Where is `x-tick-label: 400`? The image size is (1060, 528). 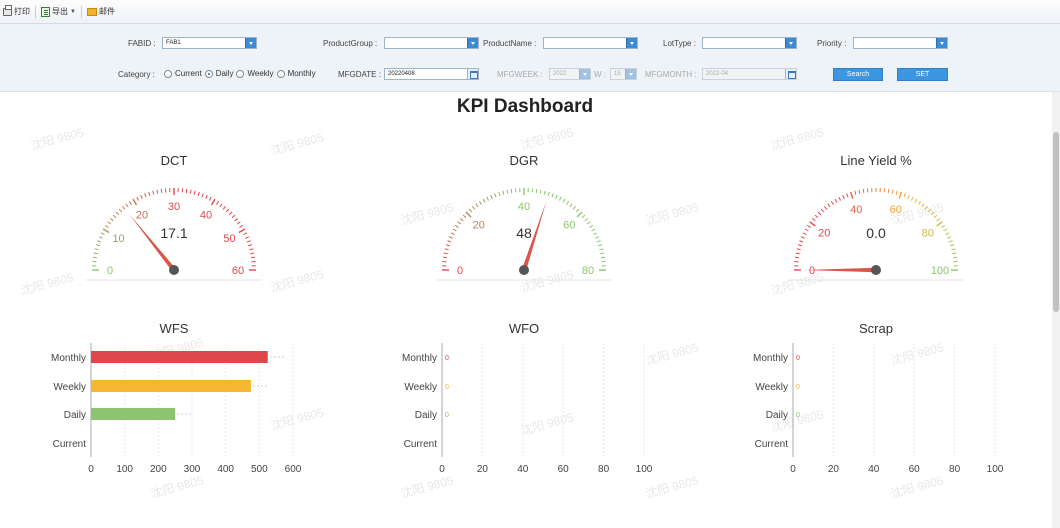 x-tick-label: 400 is located at coordinates (225, 469).